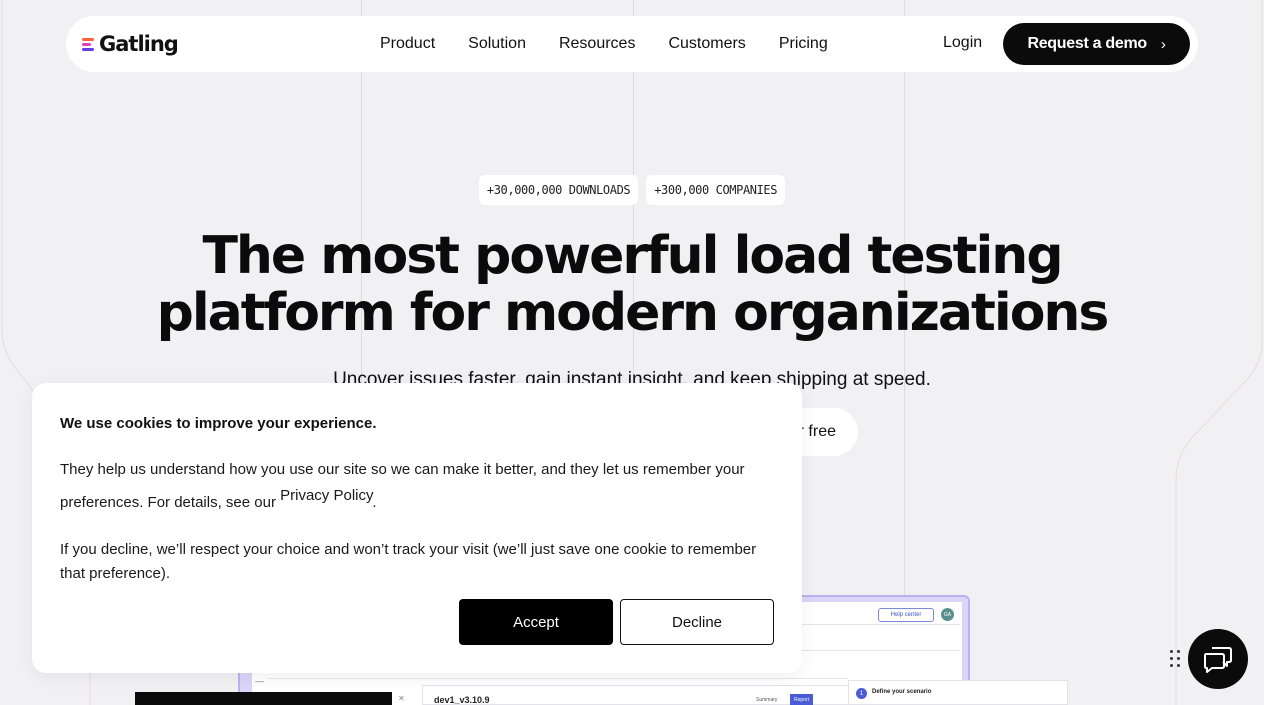  I want to click on mockup-step-label: Define your scenario, so click(902, 692).